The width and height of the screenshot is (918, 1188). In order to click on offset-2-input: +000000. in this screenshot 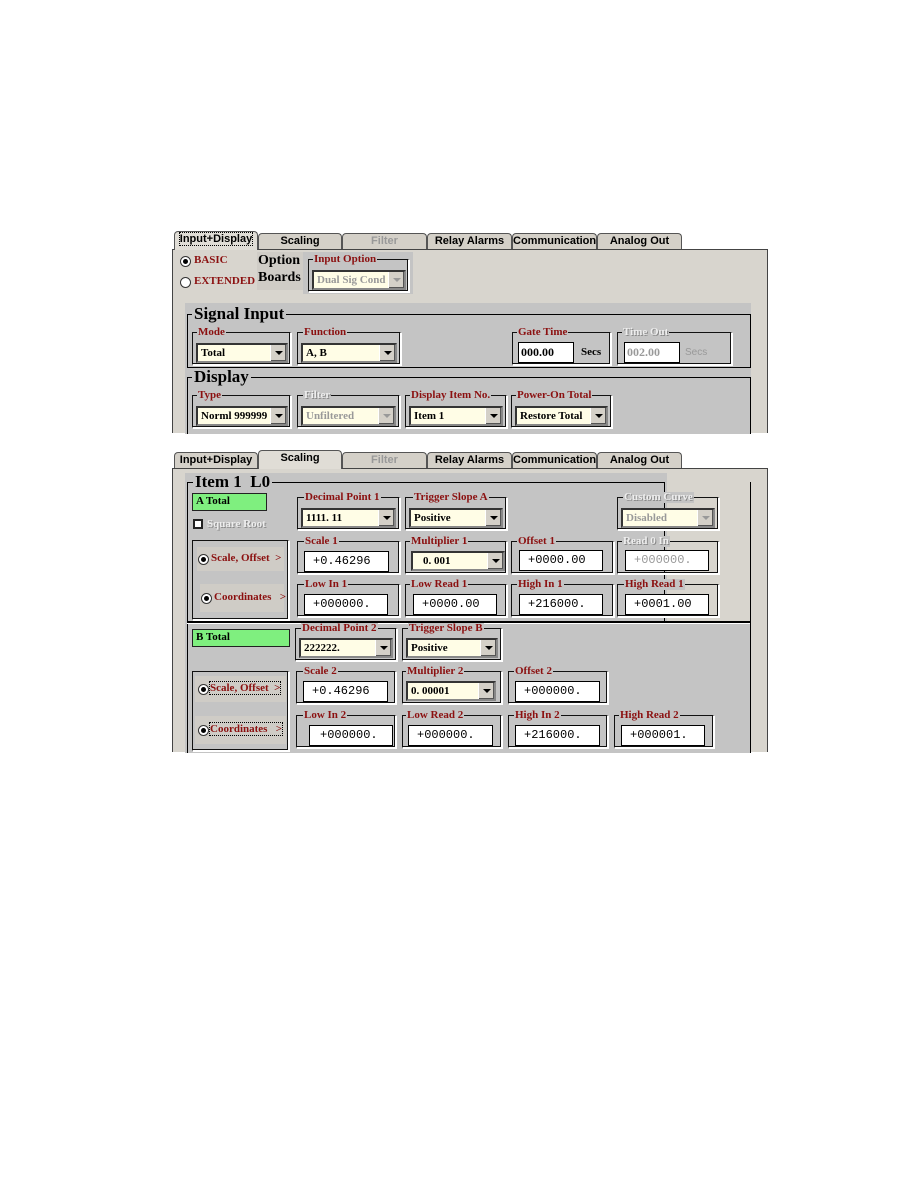, I will do `click(557, 691)`.